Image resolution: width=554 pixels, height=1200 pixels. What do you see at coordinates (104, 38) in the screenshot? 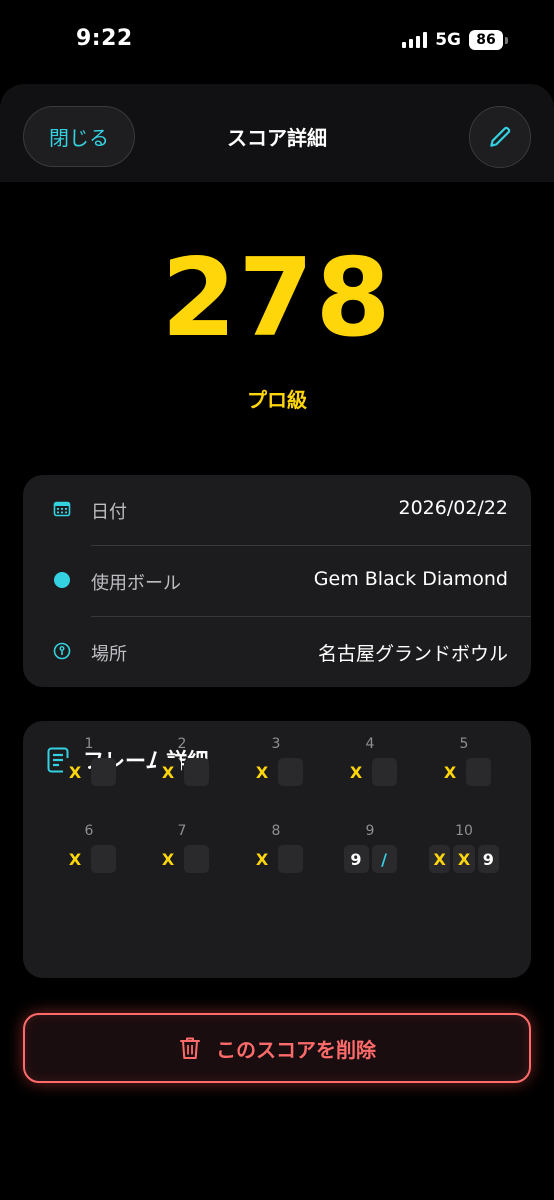
I see `status-time: 9:22` at bounding box center [104, 38].